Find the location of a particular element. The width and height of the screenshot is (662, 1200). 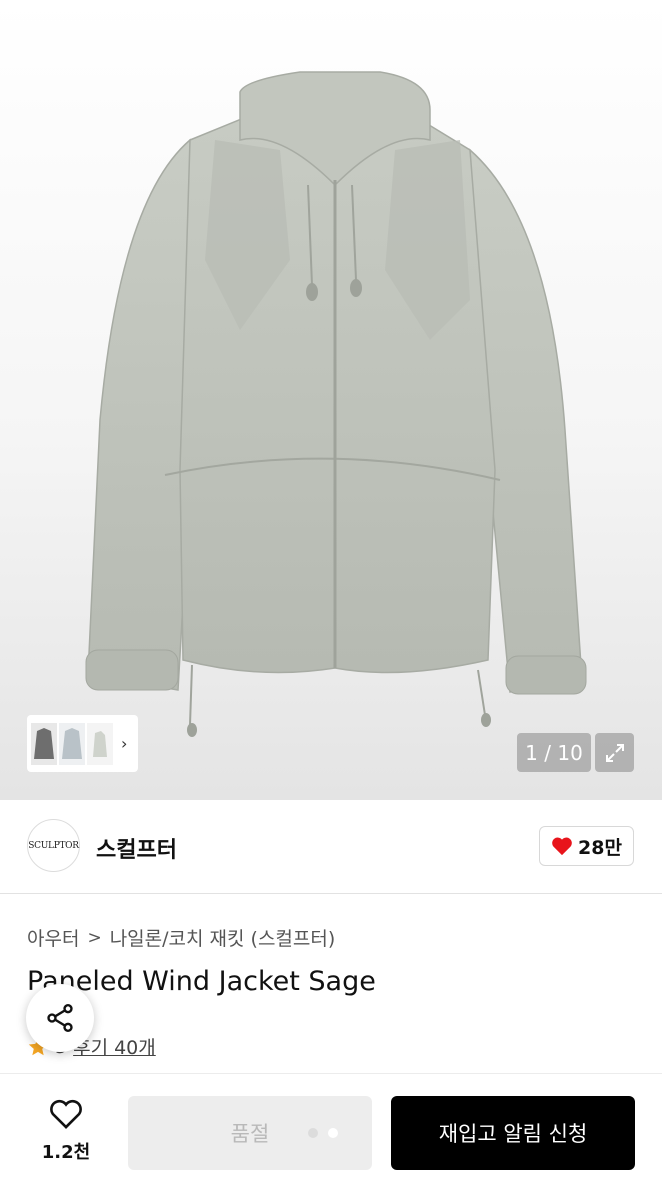

brand-like-button: 28만 is located at coordinates (586, 846).